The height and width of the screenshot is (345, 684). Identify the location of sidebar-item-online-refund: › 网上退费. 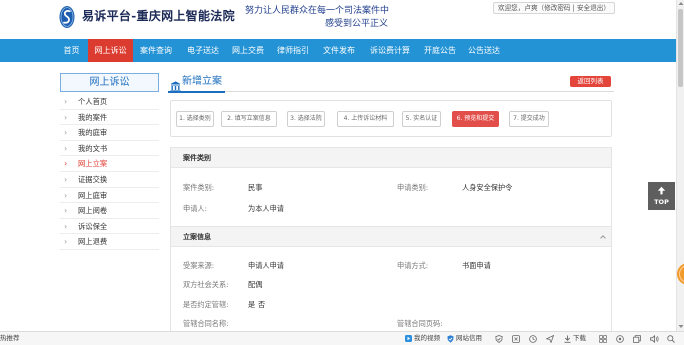
(109, 242).